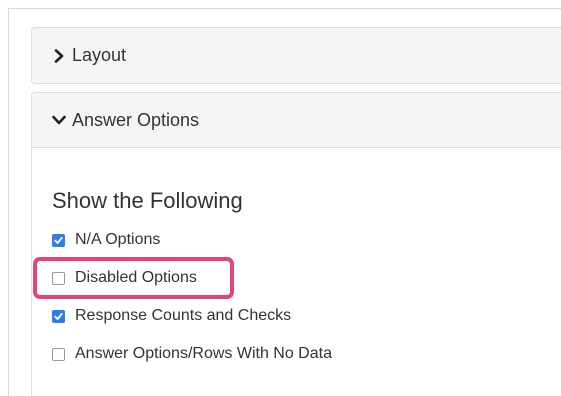 This screenshot has height=396, width=561. What do you see at coordinates (58, 240) in the screenshot?
I see `na-options-checkbox` at bounding box center [58, 240].